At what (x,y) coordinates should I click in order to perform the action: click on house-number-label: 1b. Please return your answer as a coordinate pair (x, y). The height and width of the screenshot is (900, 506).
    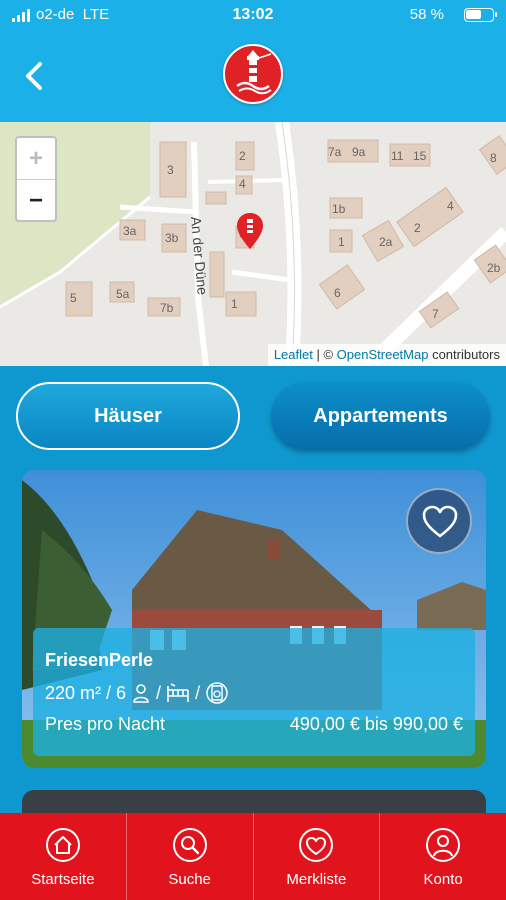
    Looking at the image, I should click on (339, 209).